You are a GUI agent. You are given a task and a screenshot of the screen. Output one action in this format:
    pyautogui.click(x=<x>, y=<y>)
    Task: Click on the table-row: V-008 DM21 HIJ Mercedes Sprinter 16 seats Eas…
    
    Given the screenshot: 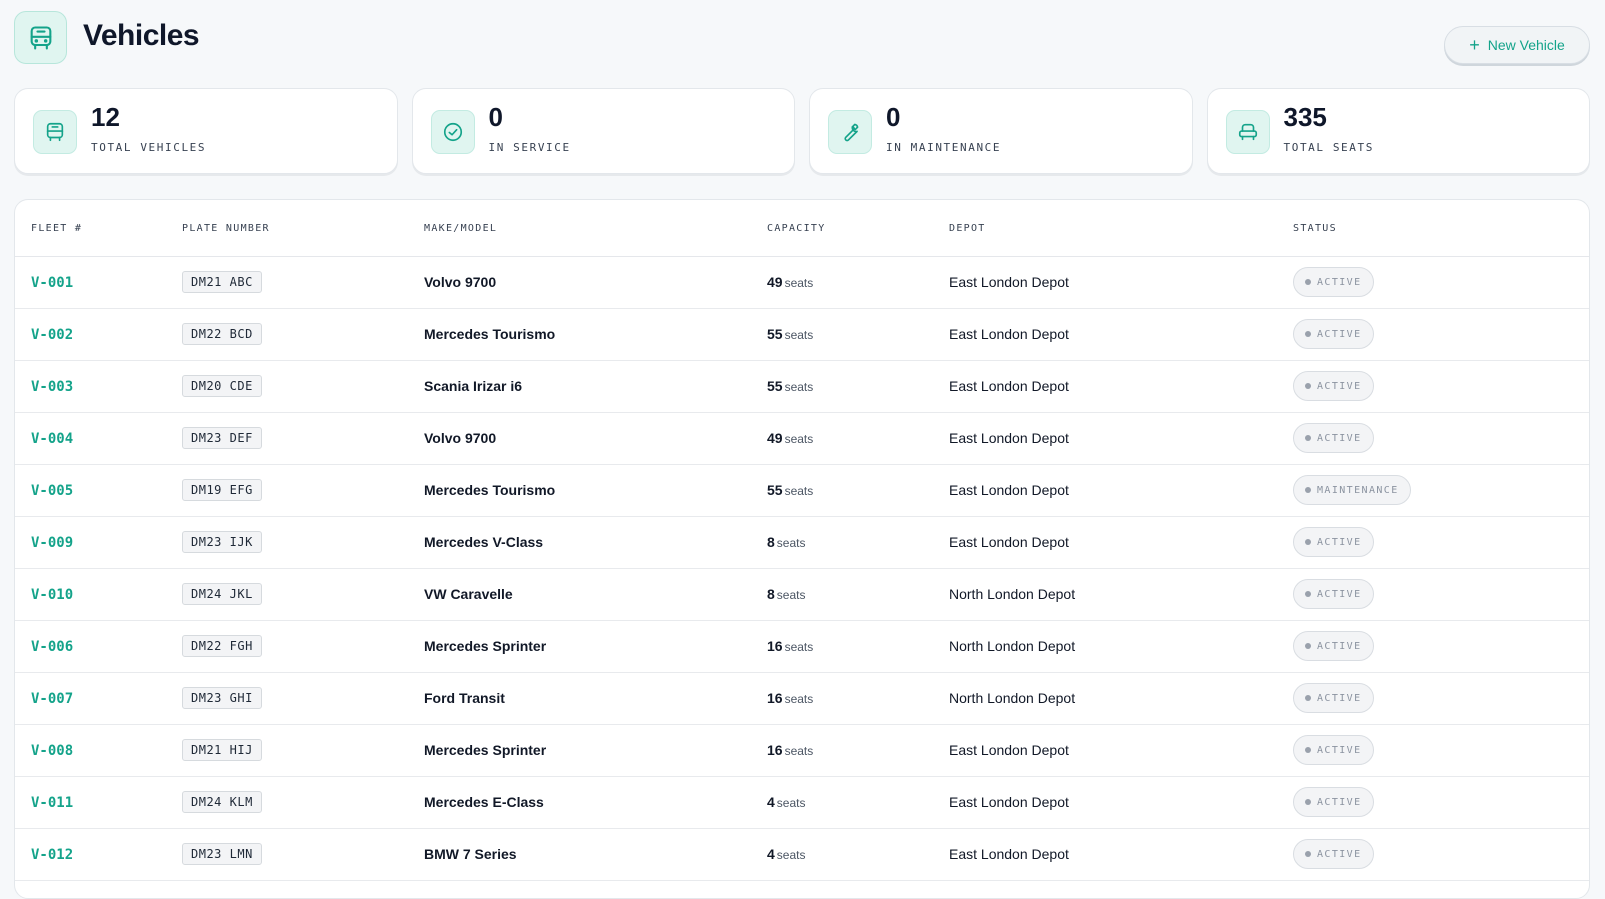 What is the action you would take?
    pyautogui.click(x=802, y=750)
    